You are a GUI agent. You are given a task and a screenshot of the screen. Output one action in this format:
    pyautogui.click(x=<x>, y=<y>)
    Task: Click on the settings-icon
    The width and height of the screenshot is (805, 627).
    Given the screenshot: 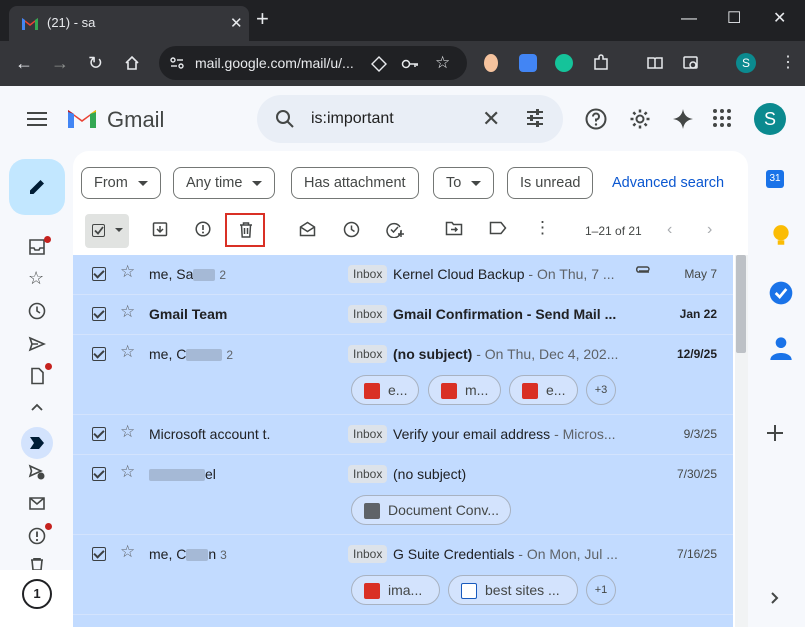 What is the action you would take?
    pyautogui.click(x=640, y=119)
    